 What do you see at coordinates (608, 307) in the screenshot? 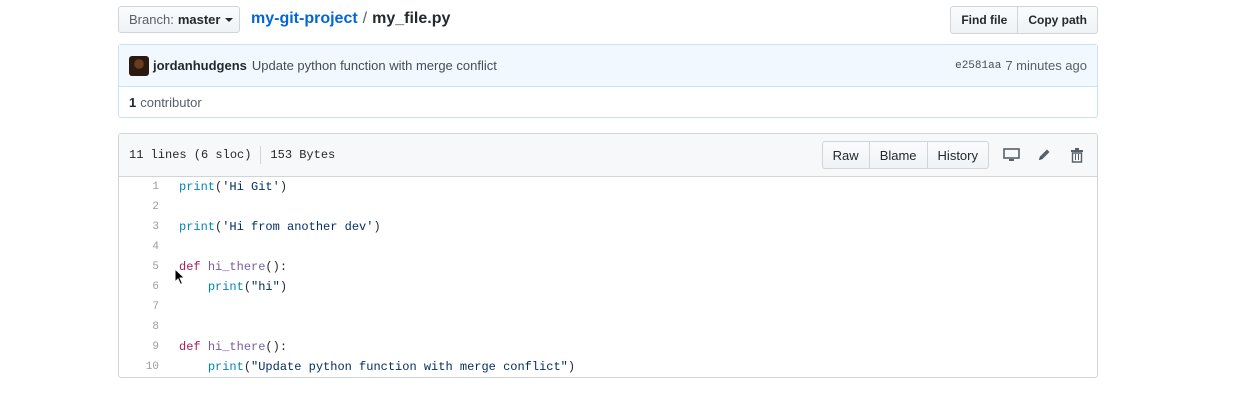
I see `code-line: 7` at bounding box center [608, 307].